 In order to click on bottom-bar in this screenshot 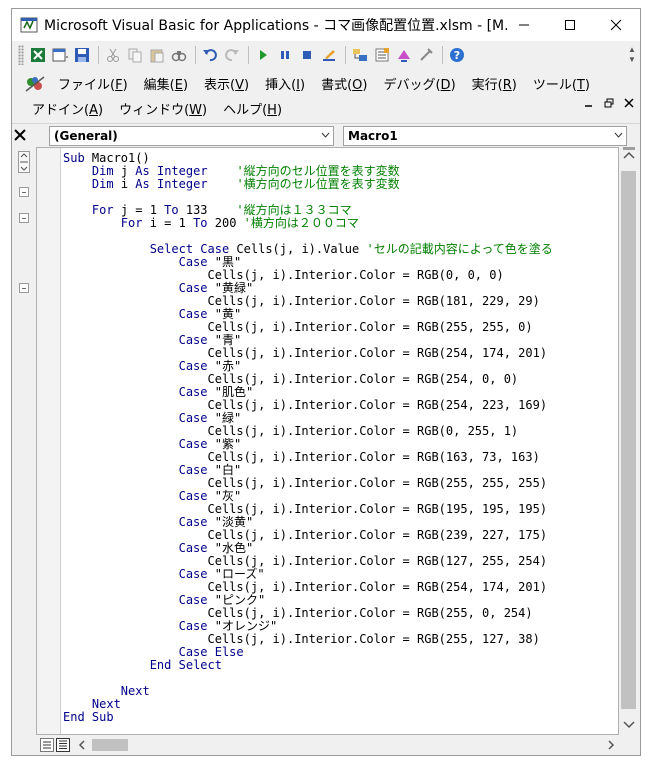, I will do `click(326, 745)`.